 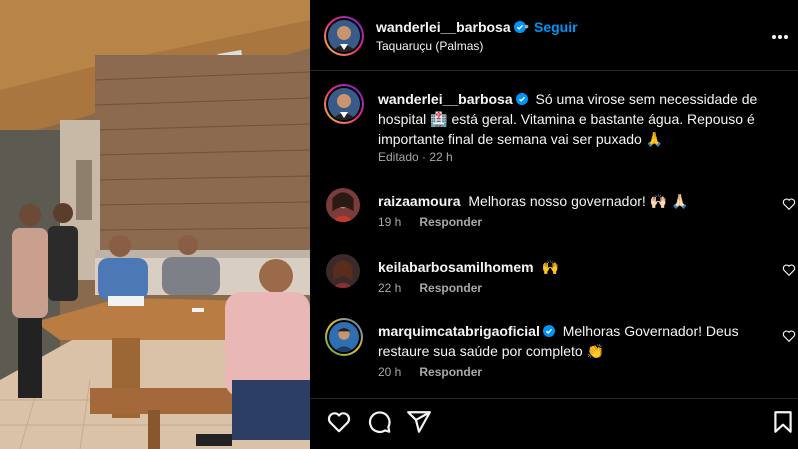 I want to click on comment-username: marquimcatabrigaoficial, so click(x=466, y=331).